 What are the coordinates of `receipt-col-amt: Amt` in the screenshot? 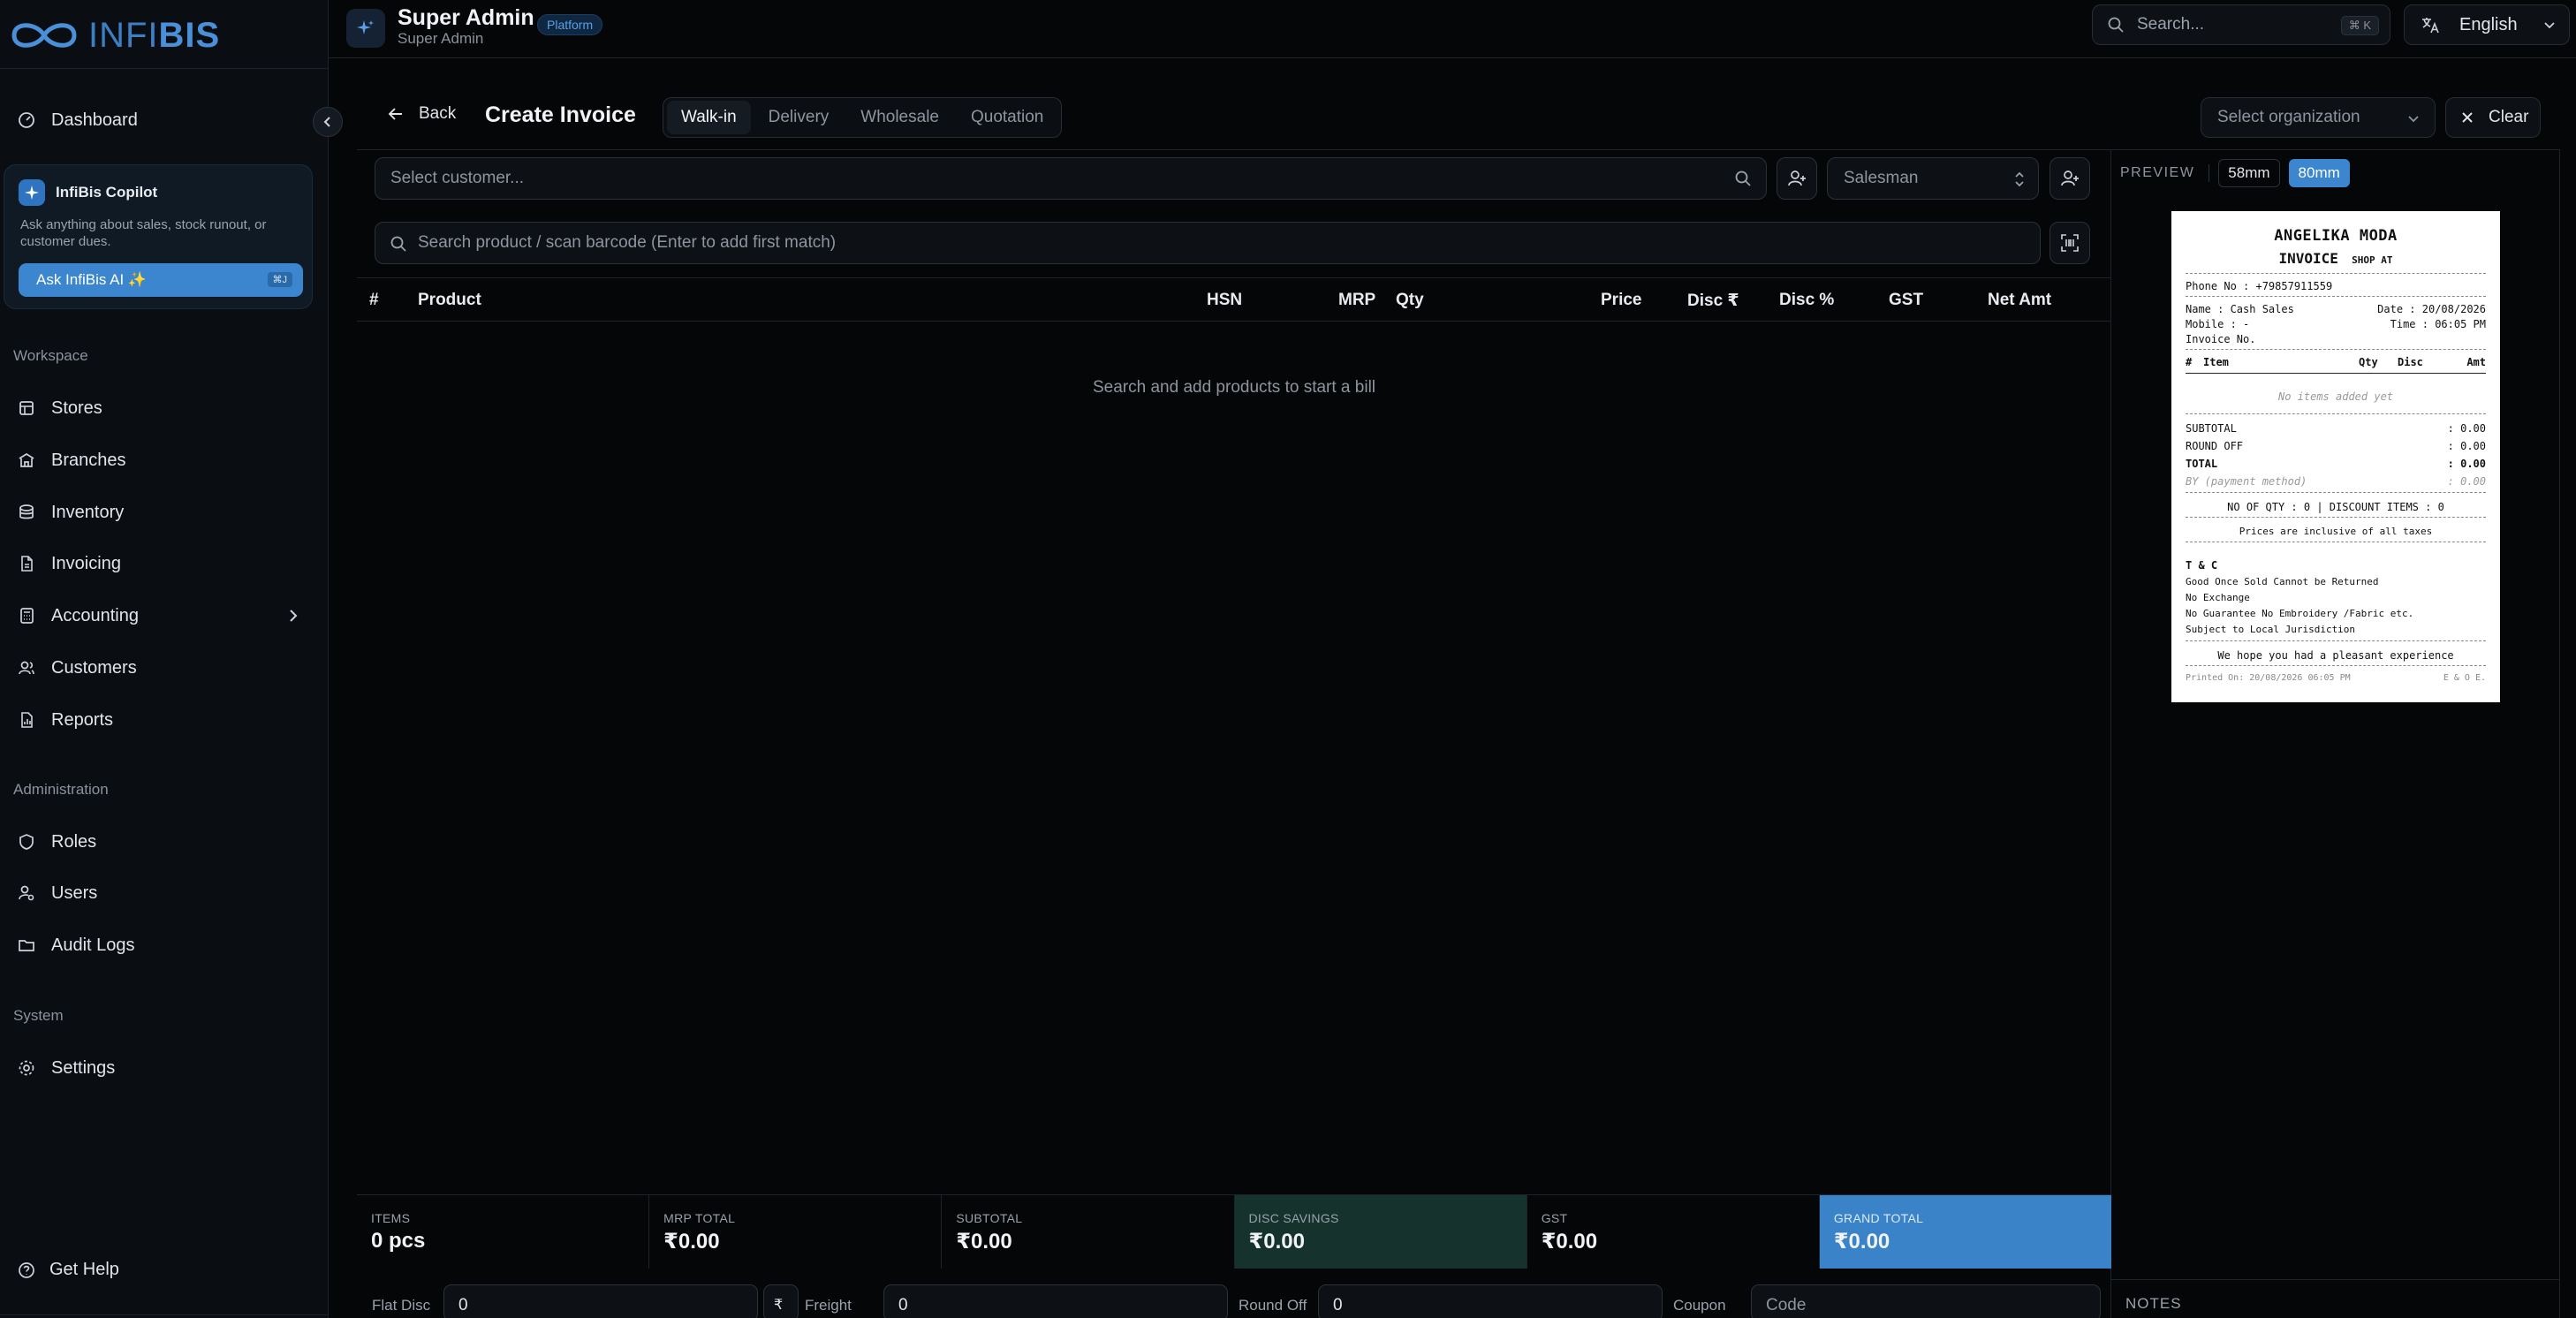 It's located at (2476, 362).